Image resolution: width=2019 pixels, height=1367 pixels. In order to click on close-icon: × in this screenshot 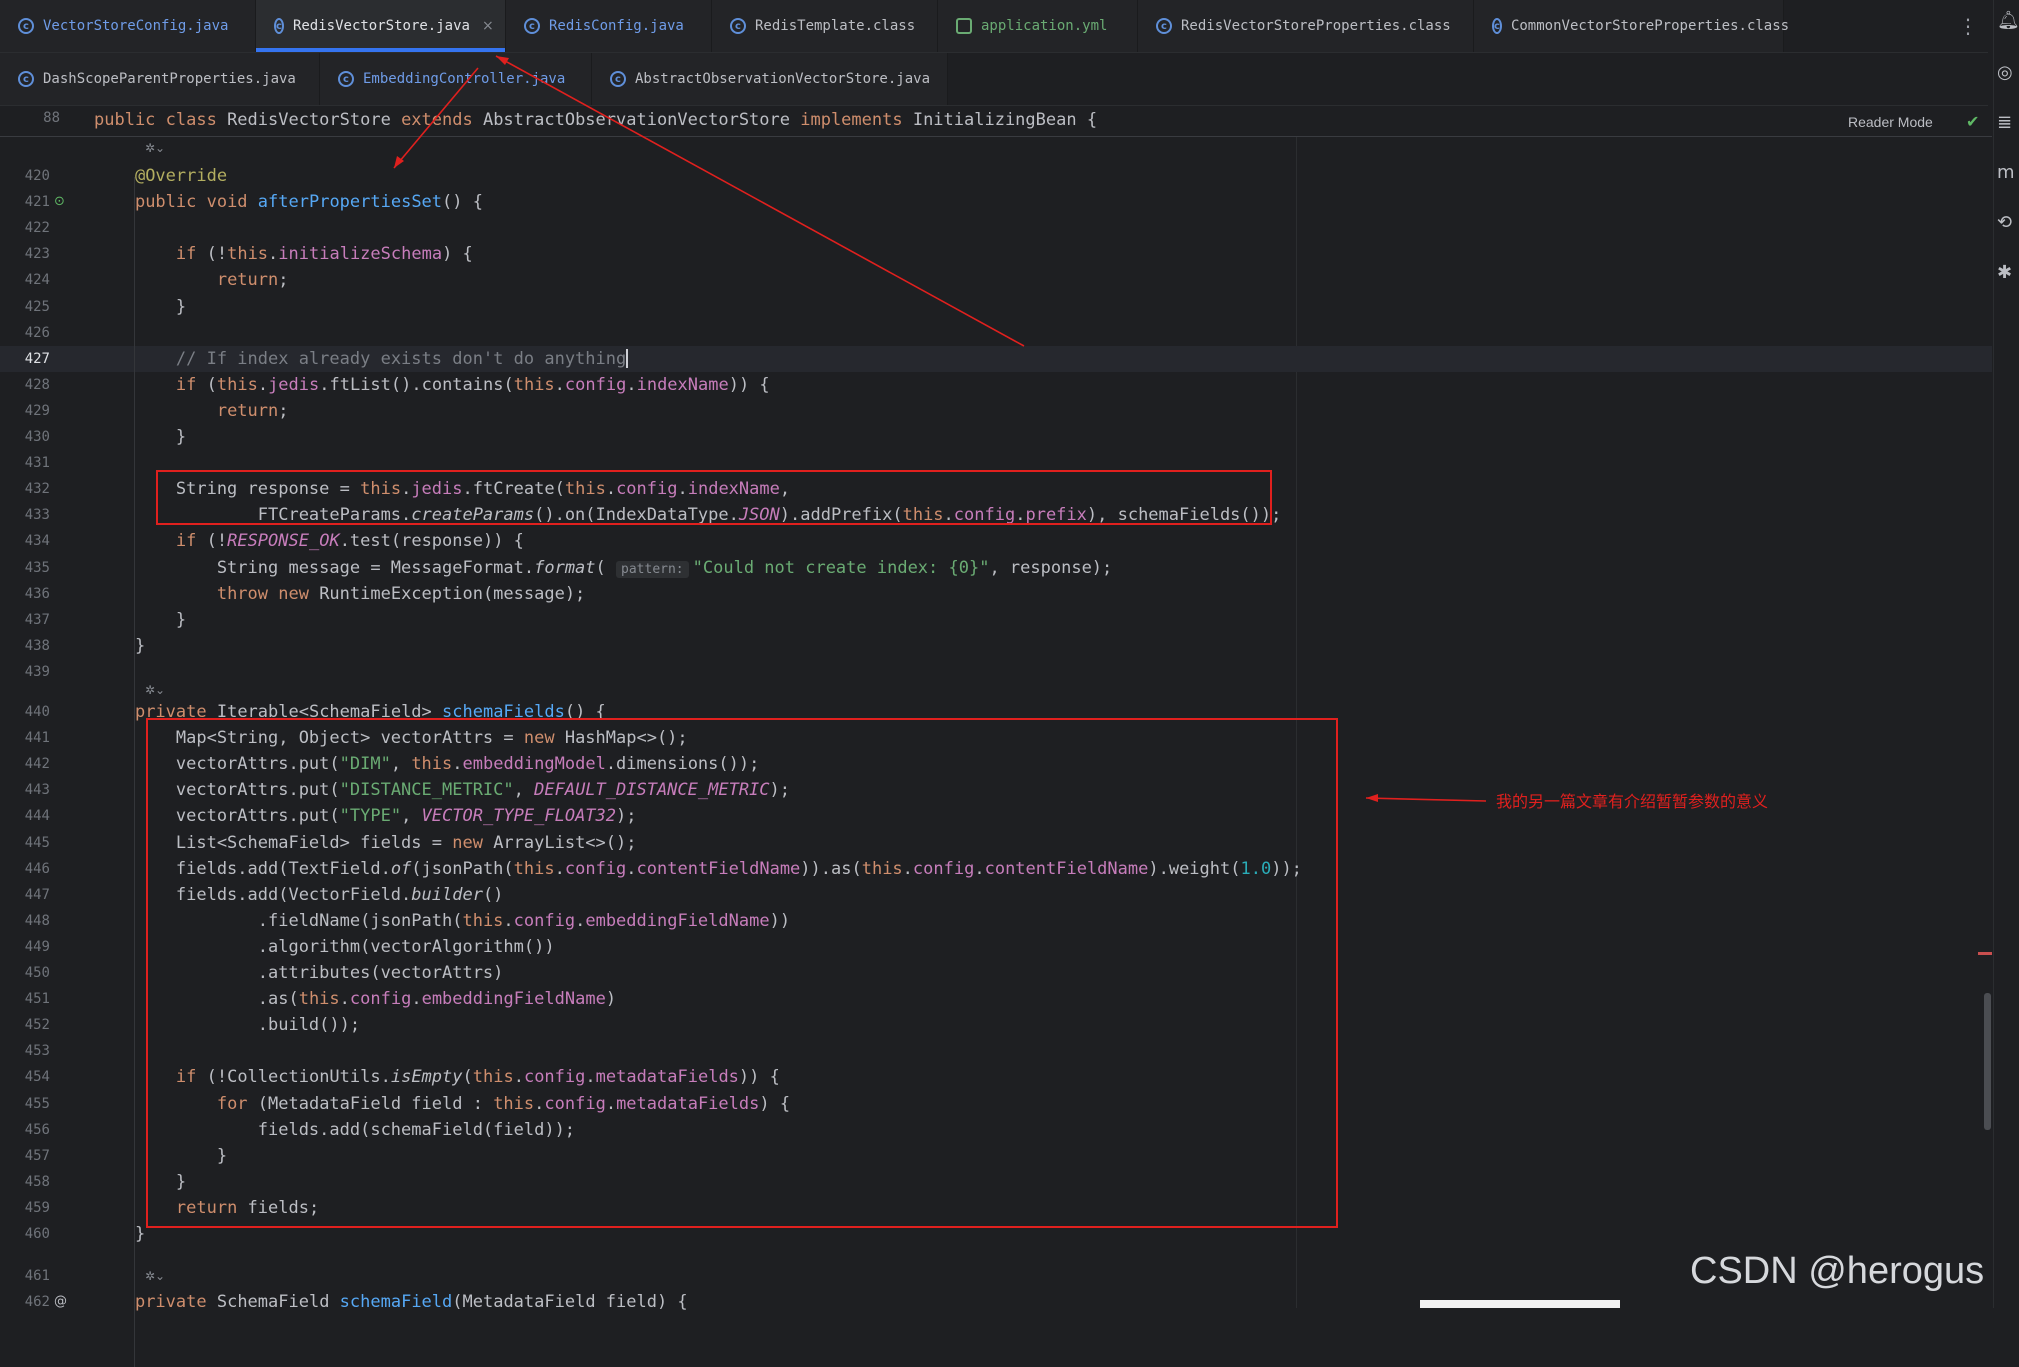, I will do `click(488, 26)`.